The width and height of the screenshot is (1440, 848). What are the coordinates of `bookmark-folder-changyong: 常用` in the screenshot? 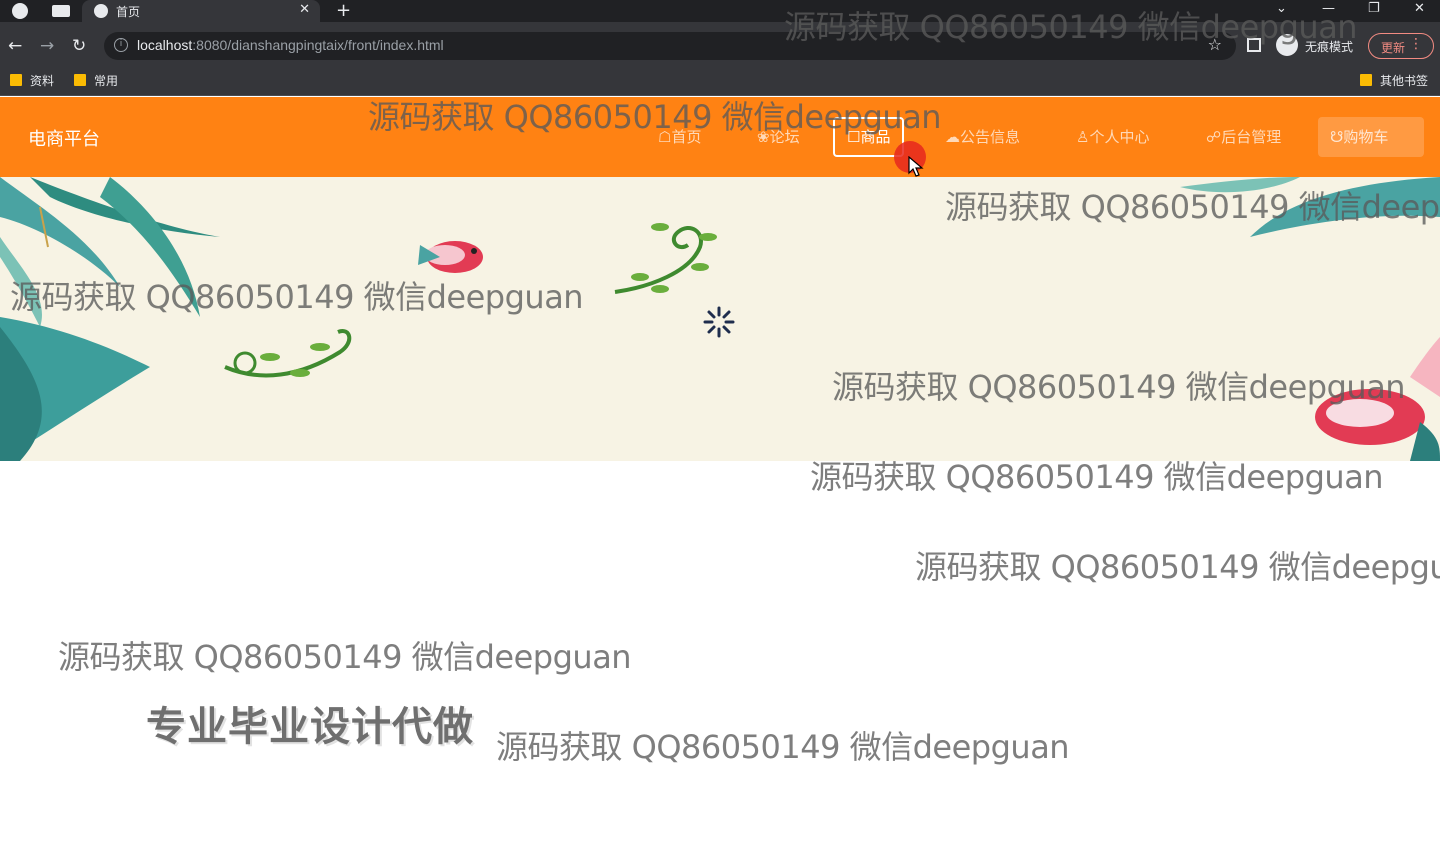 It's located at (96, 80).